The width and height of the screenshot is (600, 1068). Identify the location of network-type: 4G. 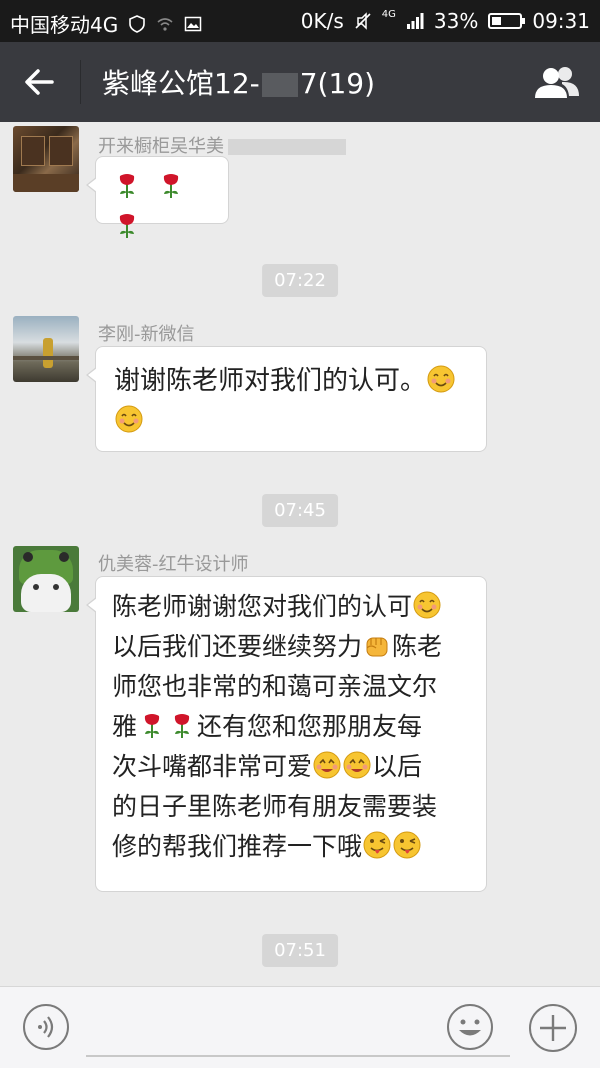
(388, 14).